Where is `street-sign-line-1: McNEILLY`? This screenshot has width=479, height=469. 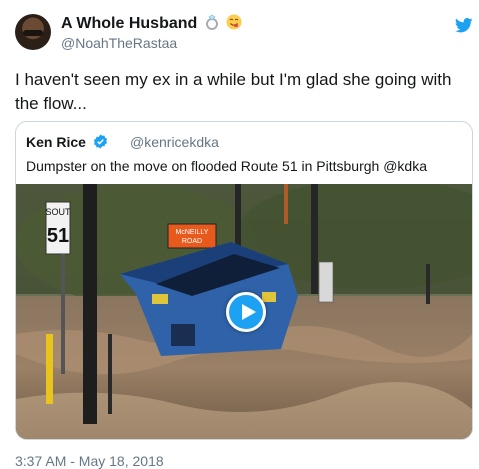 street-sign-line-1: McNEILLY is located at coordinates (192, 232).